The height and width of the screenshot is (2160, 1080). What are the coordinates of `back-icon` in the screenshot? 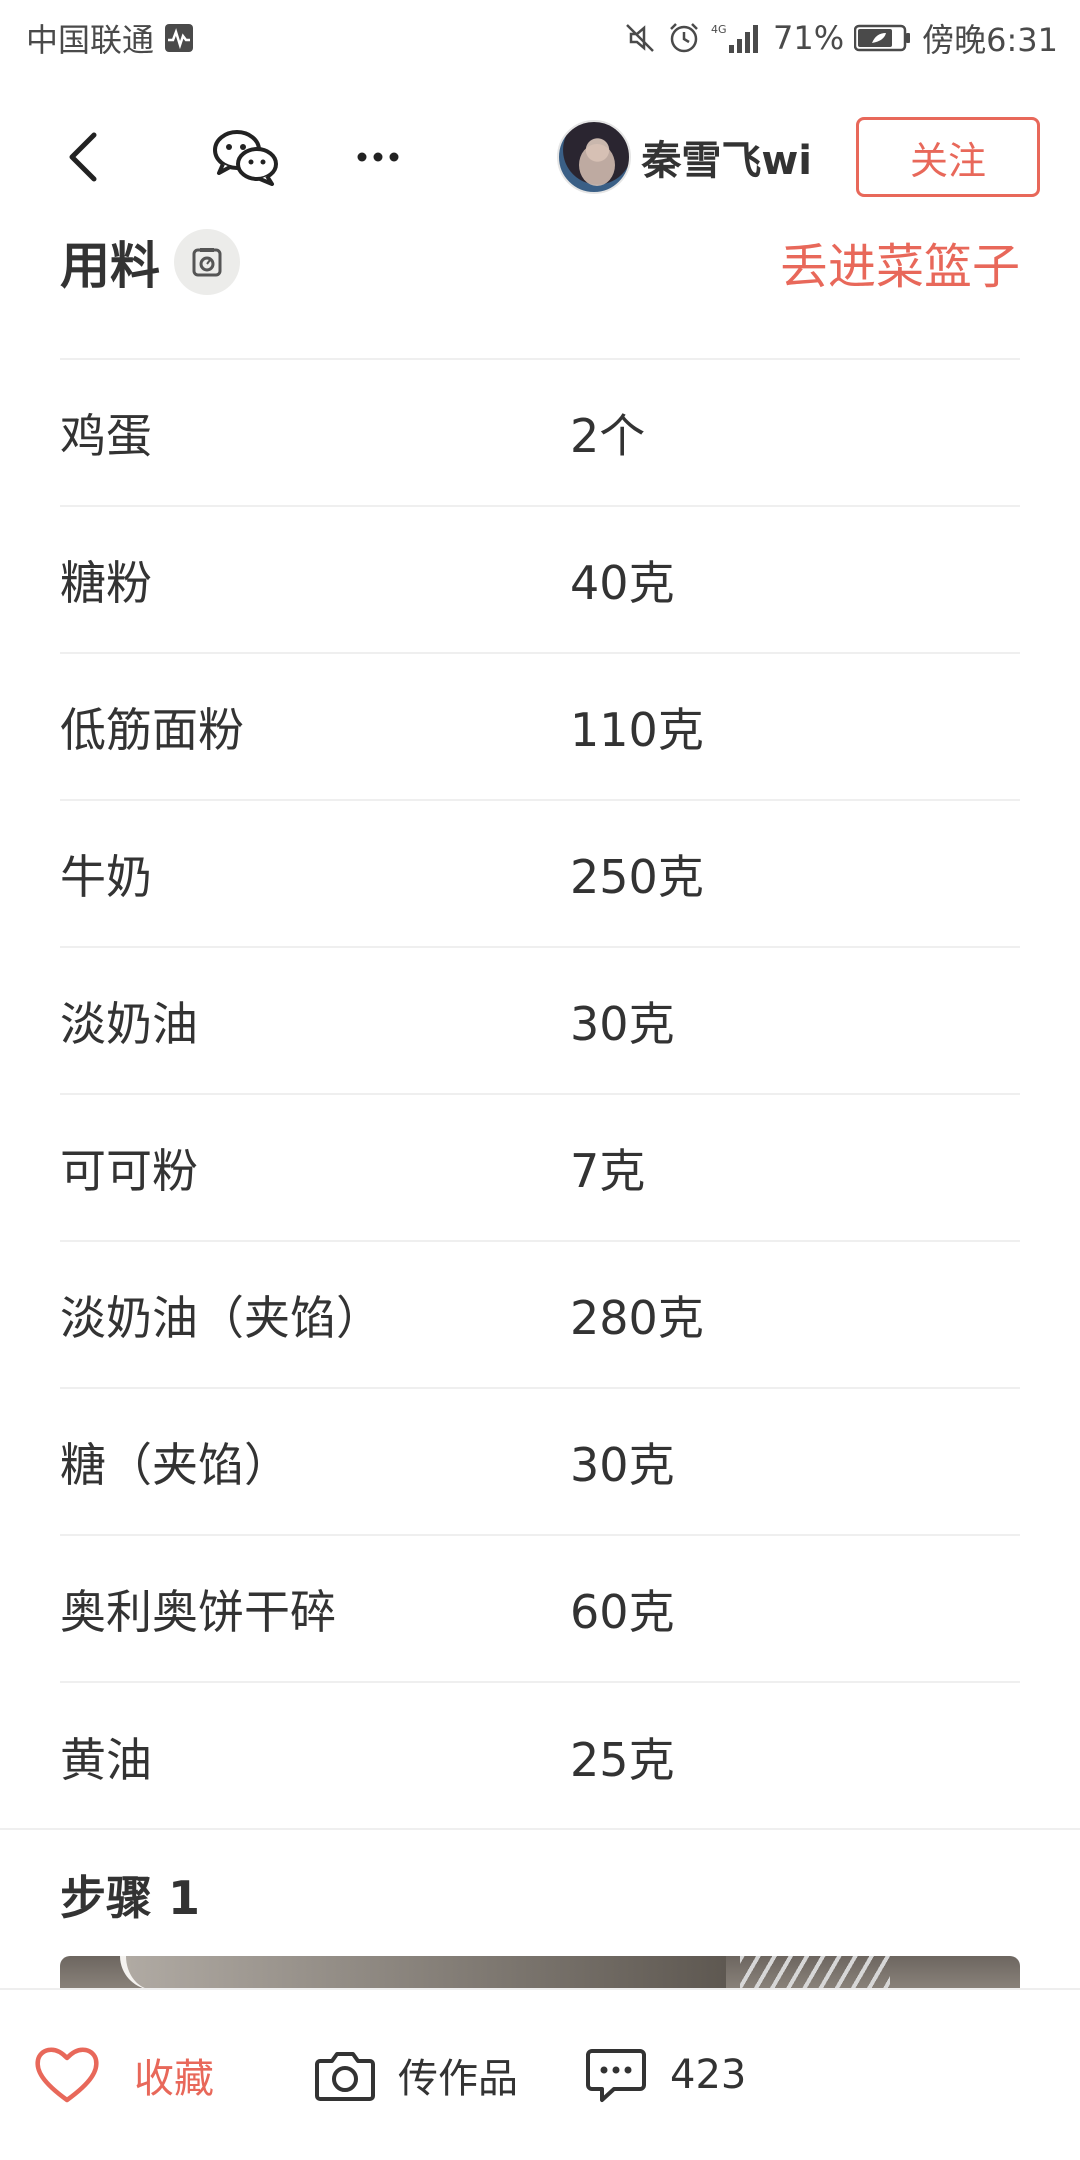 It's located at (83, 157).